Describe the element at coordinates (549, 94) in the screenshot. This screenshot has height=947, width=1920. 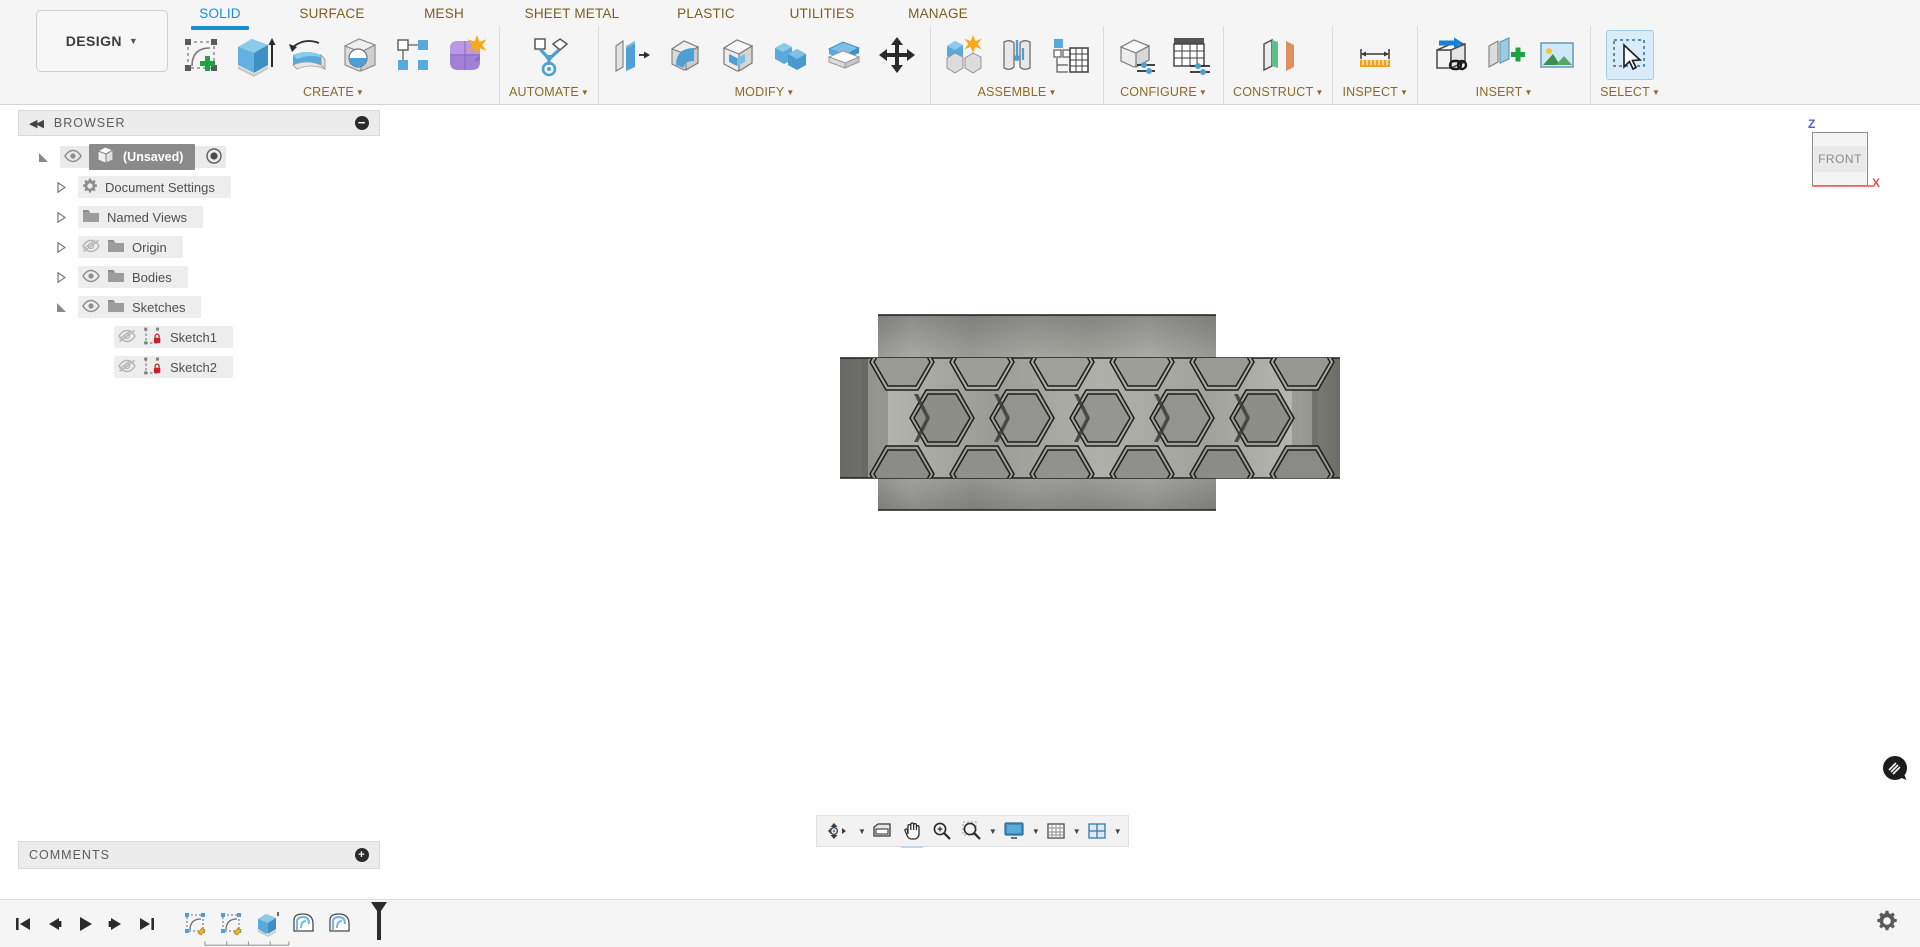
I see `panel-automate-label: AUTOMATE ▼` at that location.